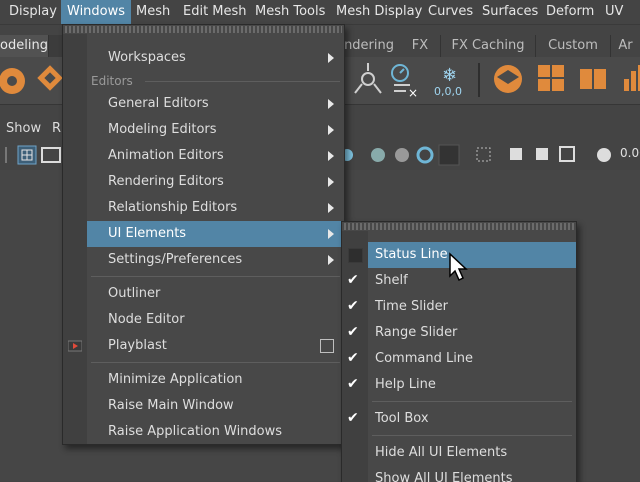 The height and width of the screenshot is (482, 640). I want to click on menu-display: Display, so click(33, 12).